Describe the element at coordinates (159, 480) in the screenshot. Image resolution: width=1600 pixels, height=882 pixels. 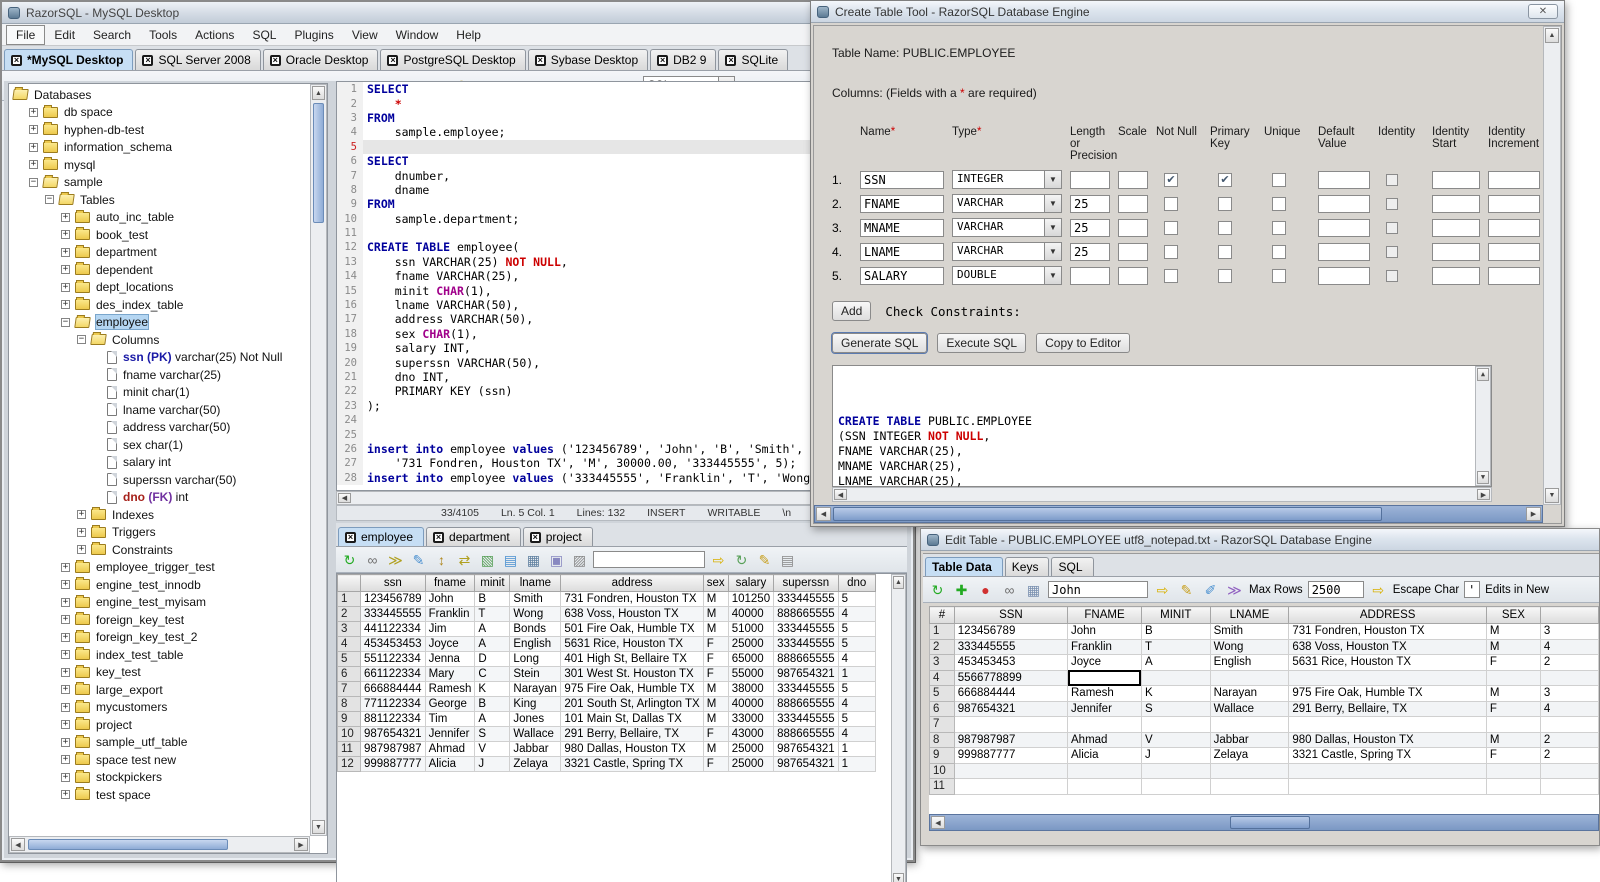
I see `tree-item-superssn-varchar-50-: superssn varchar(50)` at that location.